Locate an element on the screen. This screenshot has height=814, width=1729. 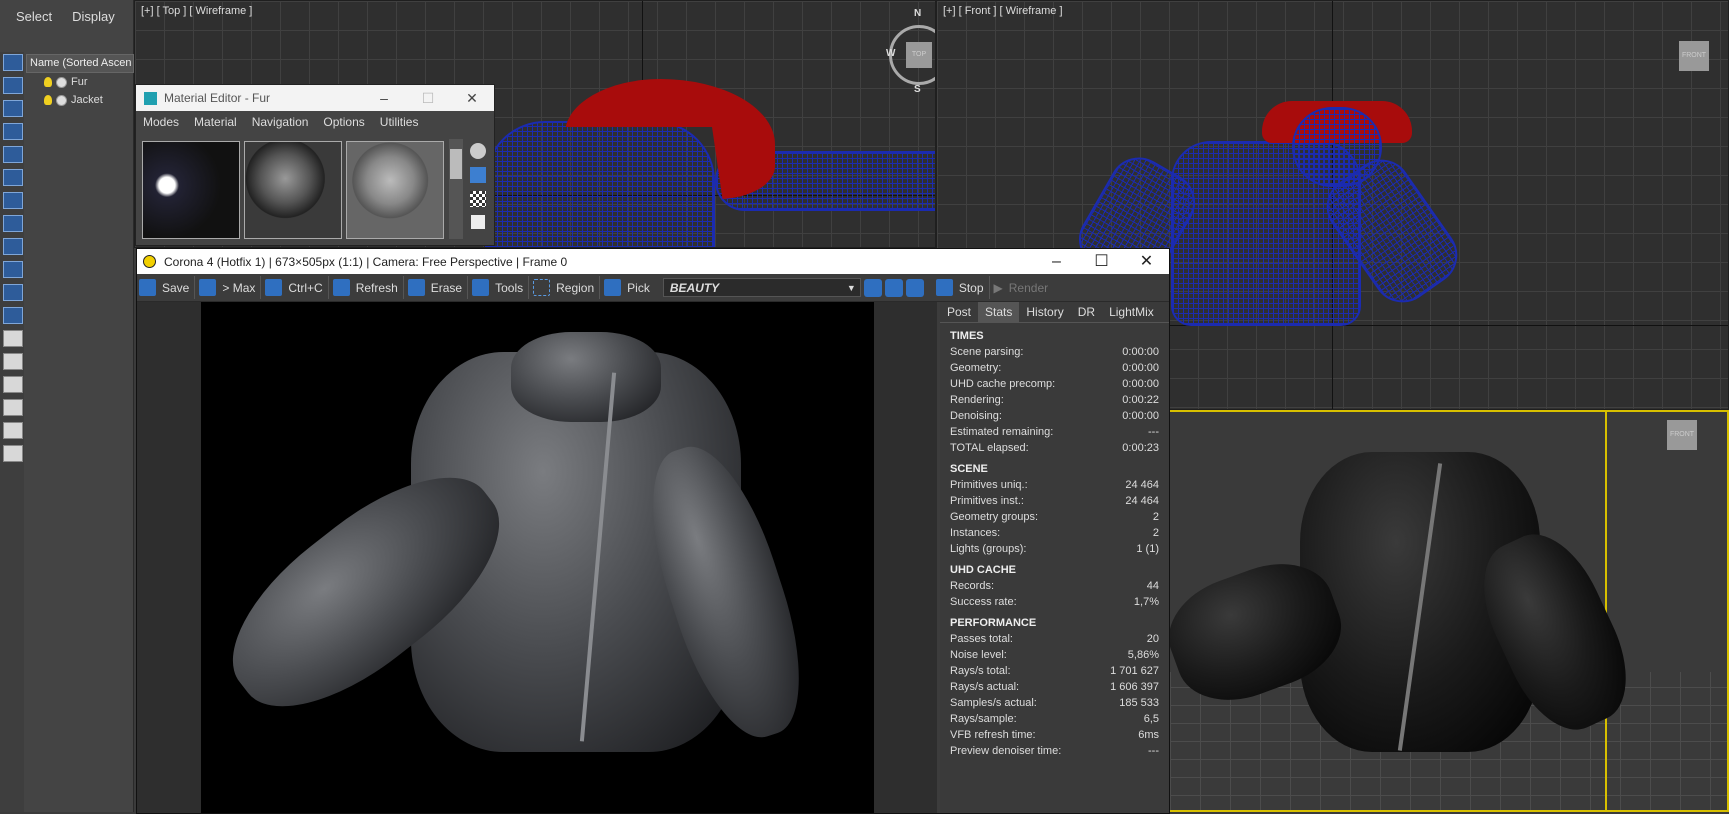
stats-label: UHD cache precomp: is located at coordinates (1003, 384).